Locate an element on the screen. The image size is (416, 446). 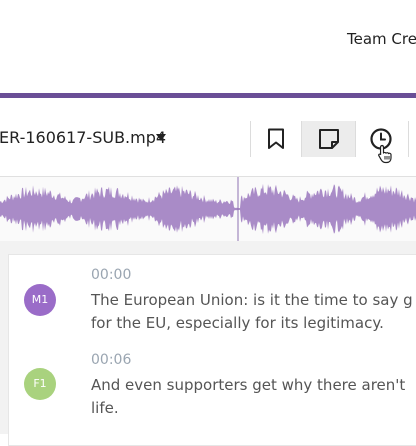
note-icon is located at coordinates (328, 139).